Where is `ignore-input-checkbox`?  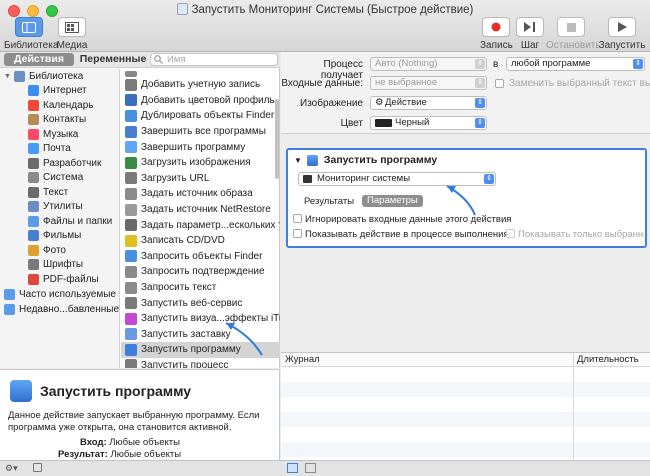 ignore-input-checkbox is located at coordinates (297, 218).